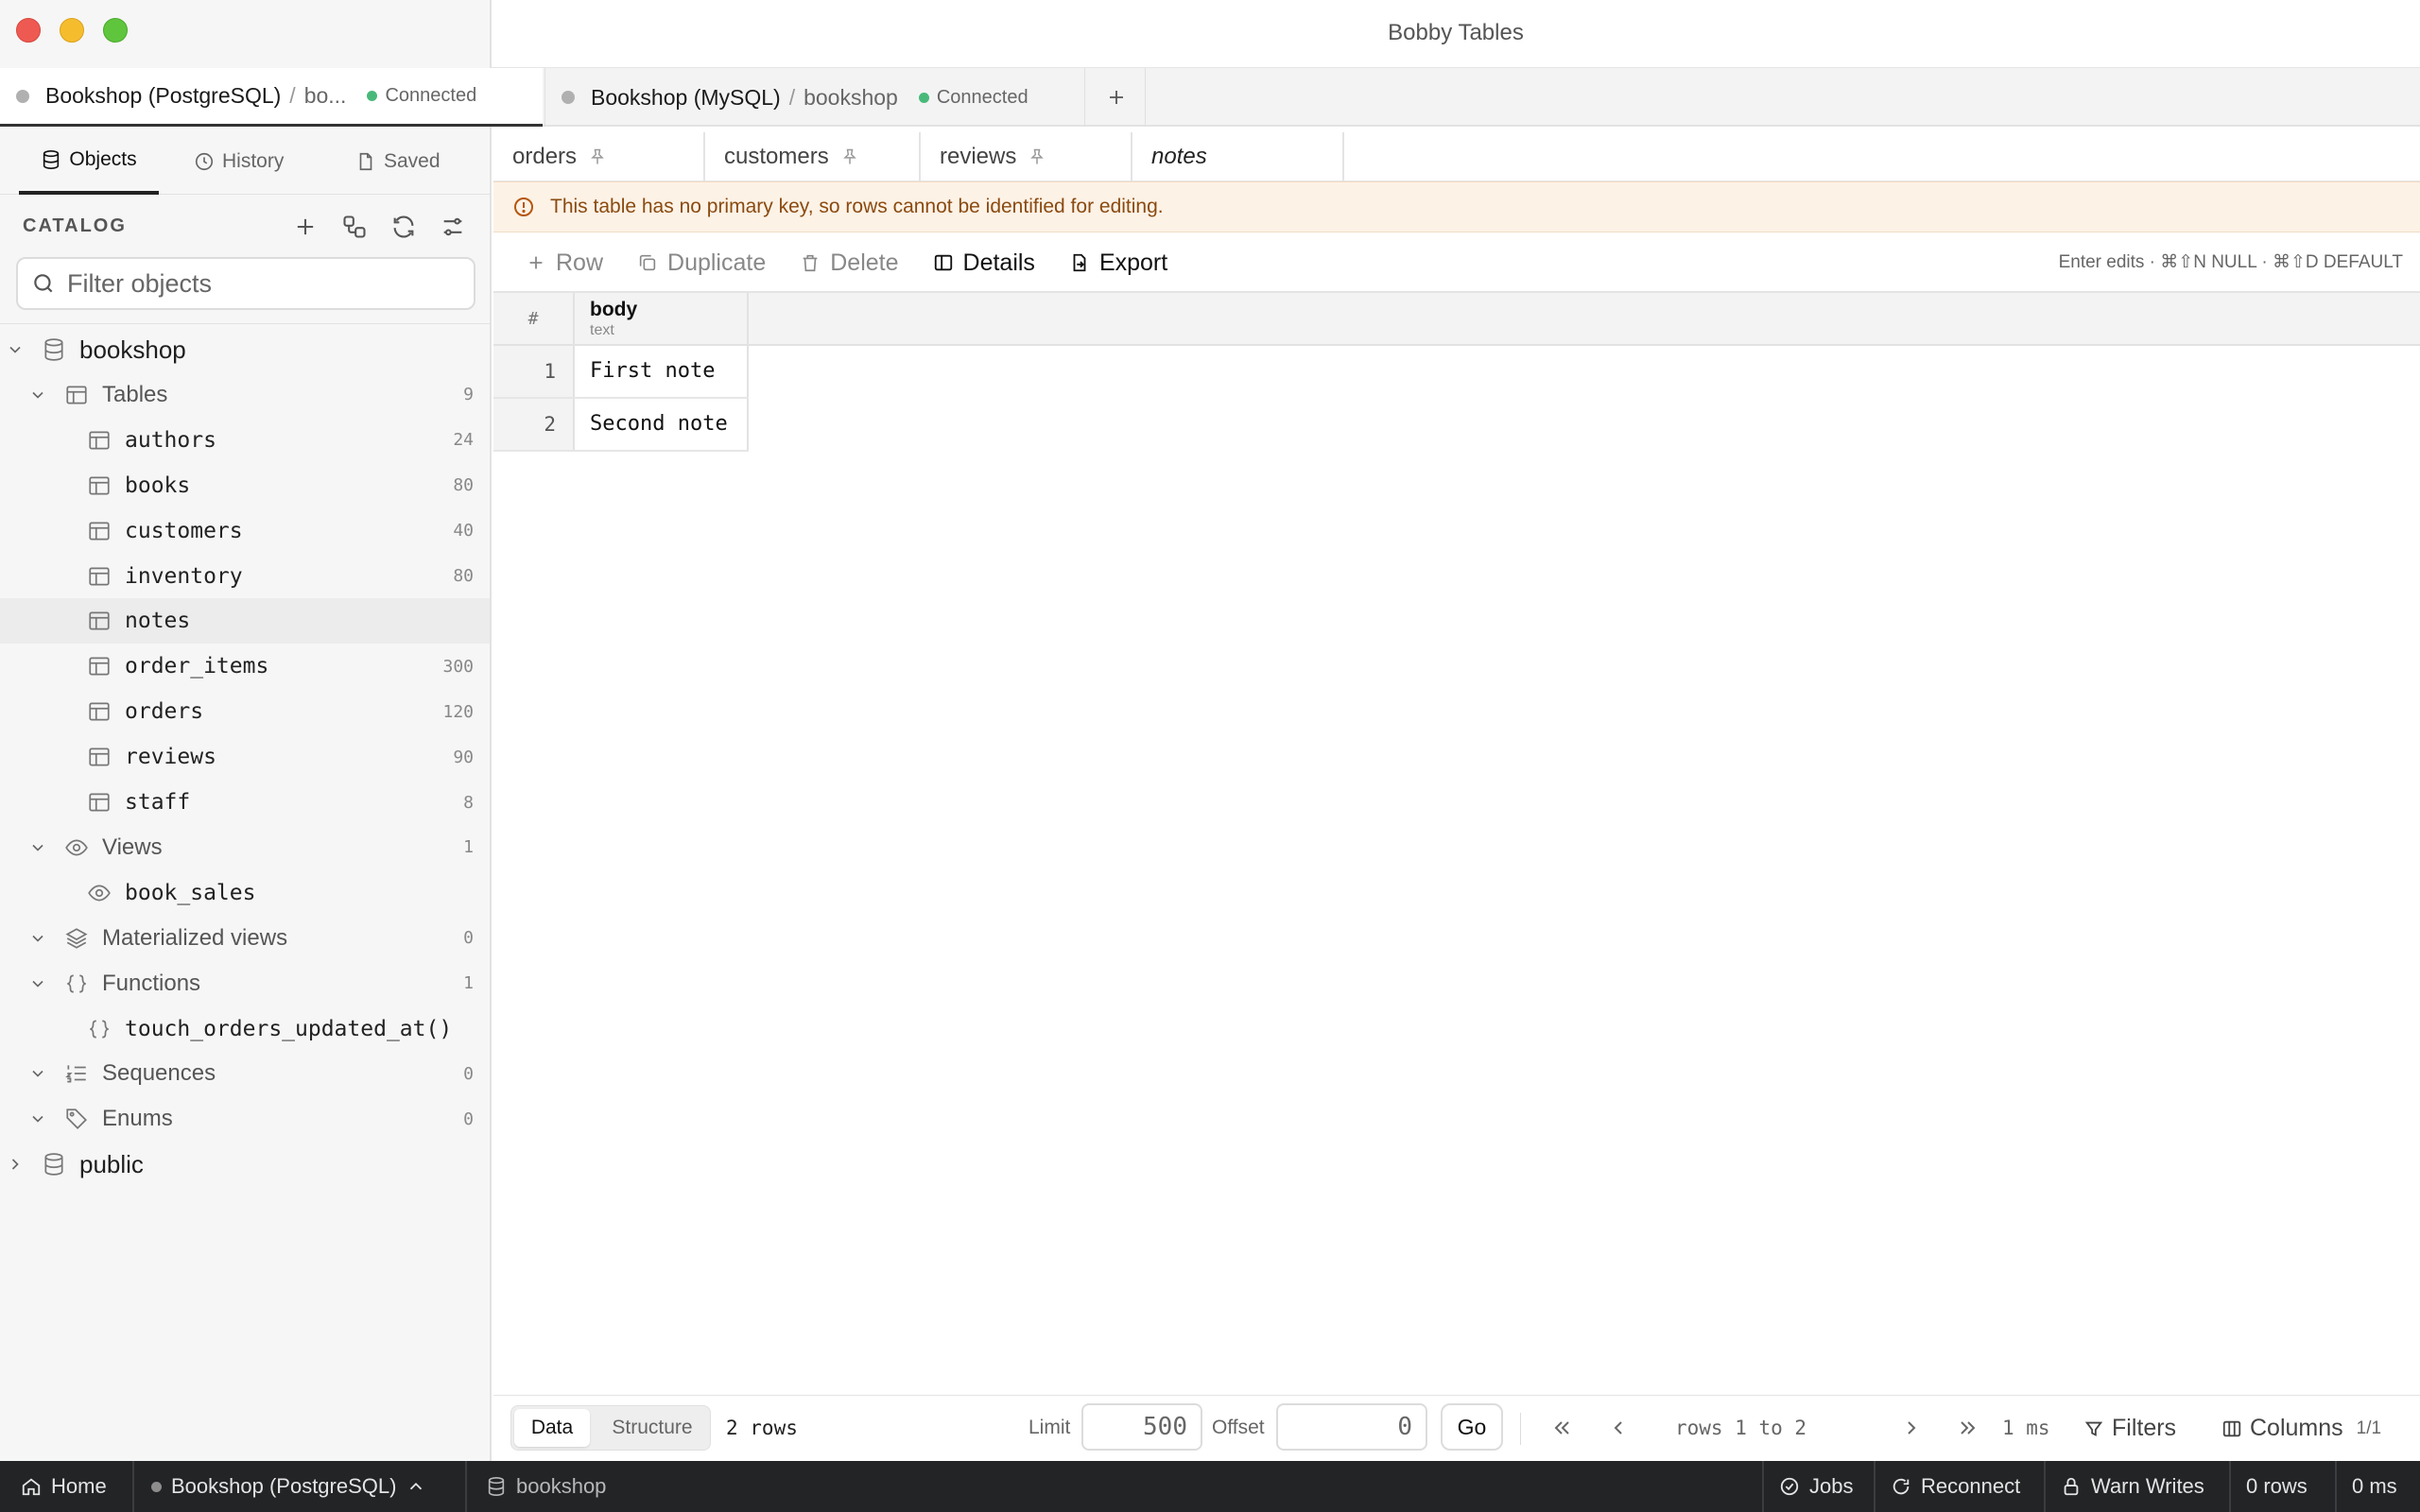 The image size is (2420, 1512). I want to click on sliders-icon, so click(453, 227).